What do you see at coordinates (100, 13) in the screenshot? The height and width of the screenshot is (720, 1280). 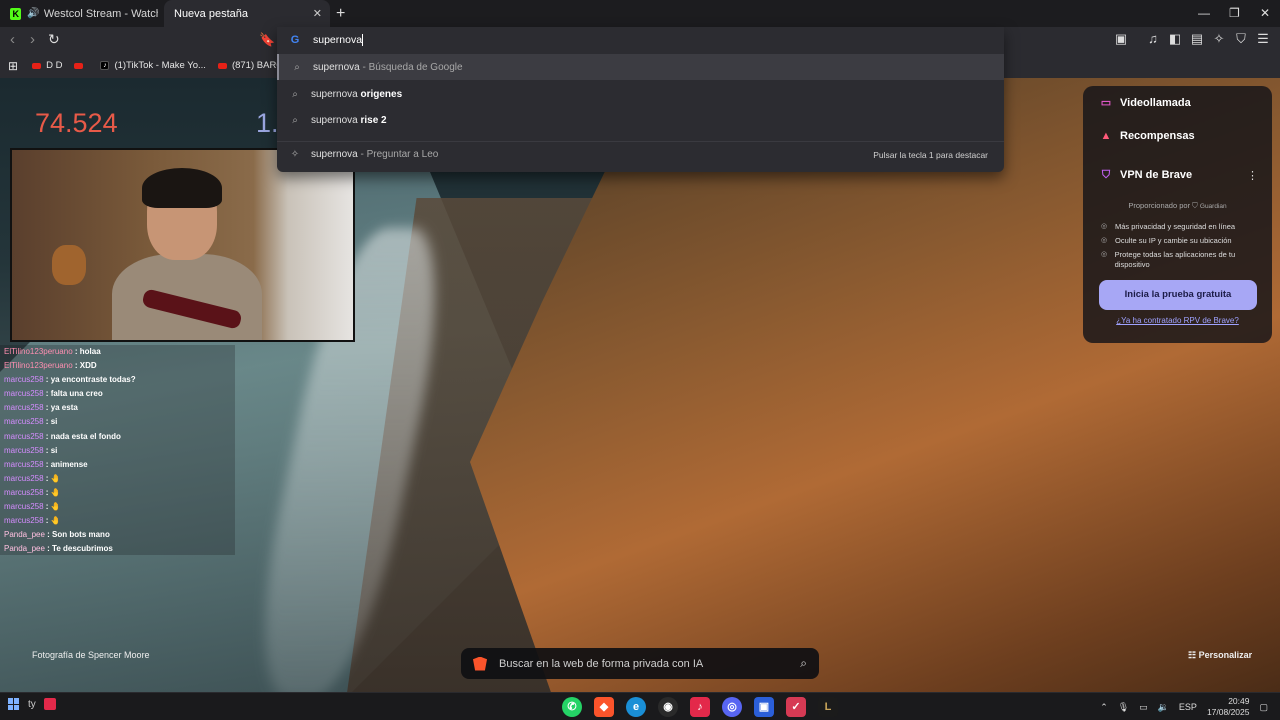 I see `tab-title: Westcol Stream - Watch Live on K` at bounding box center [100, 13].